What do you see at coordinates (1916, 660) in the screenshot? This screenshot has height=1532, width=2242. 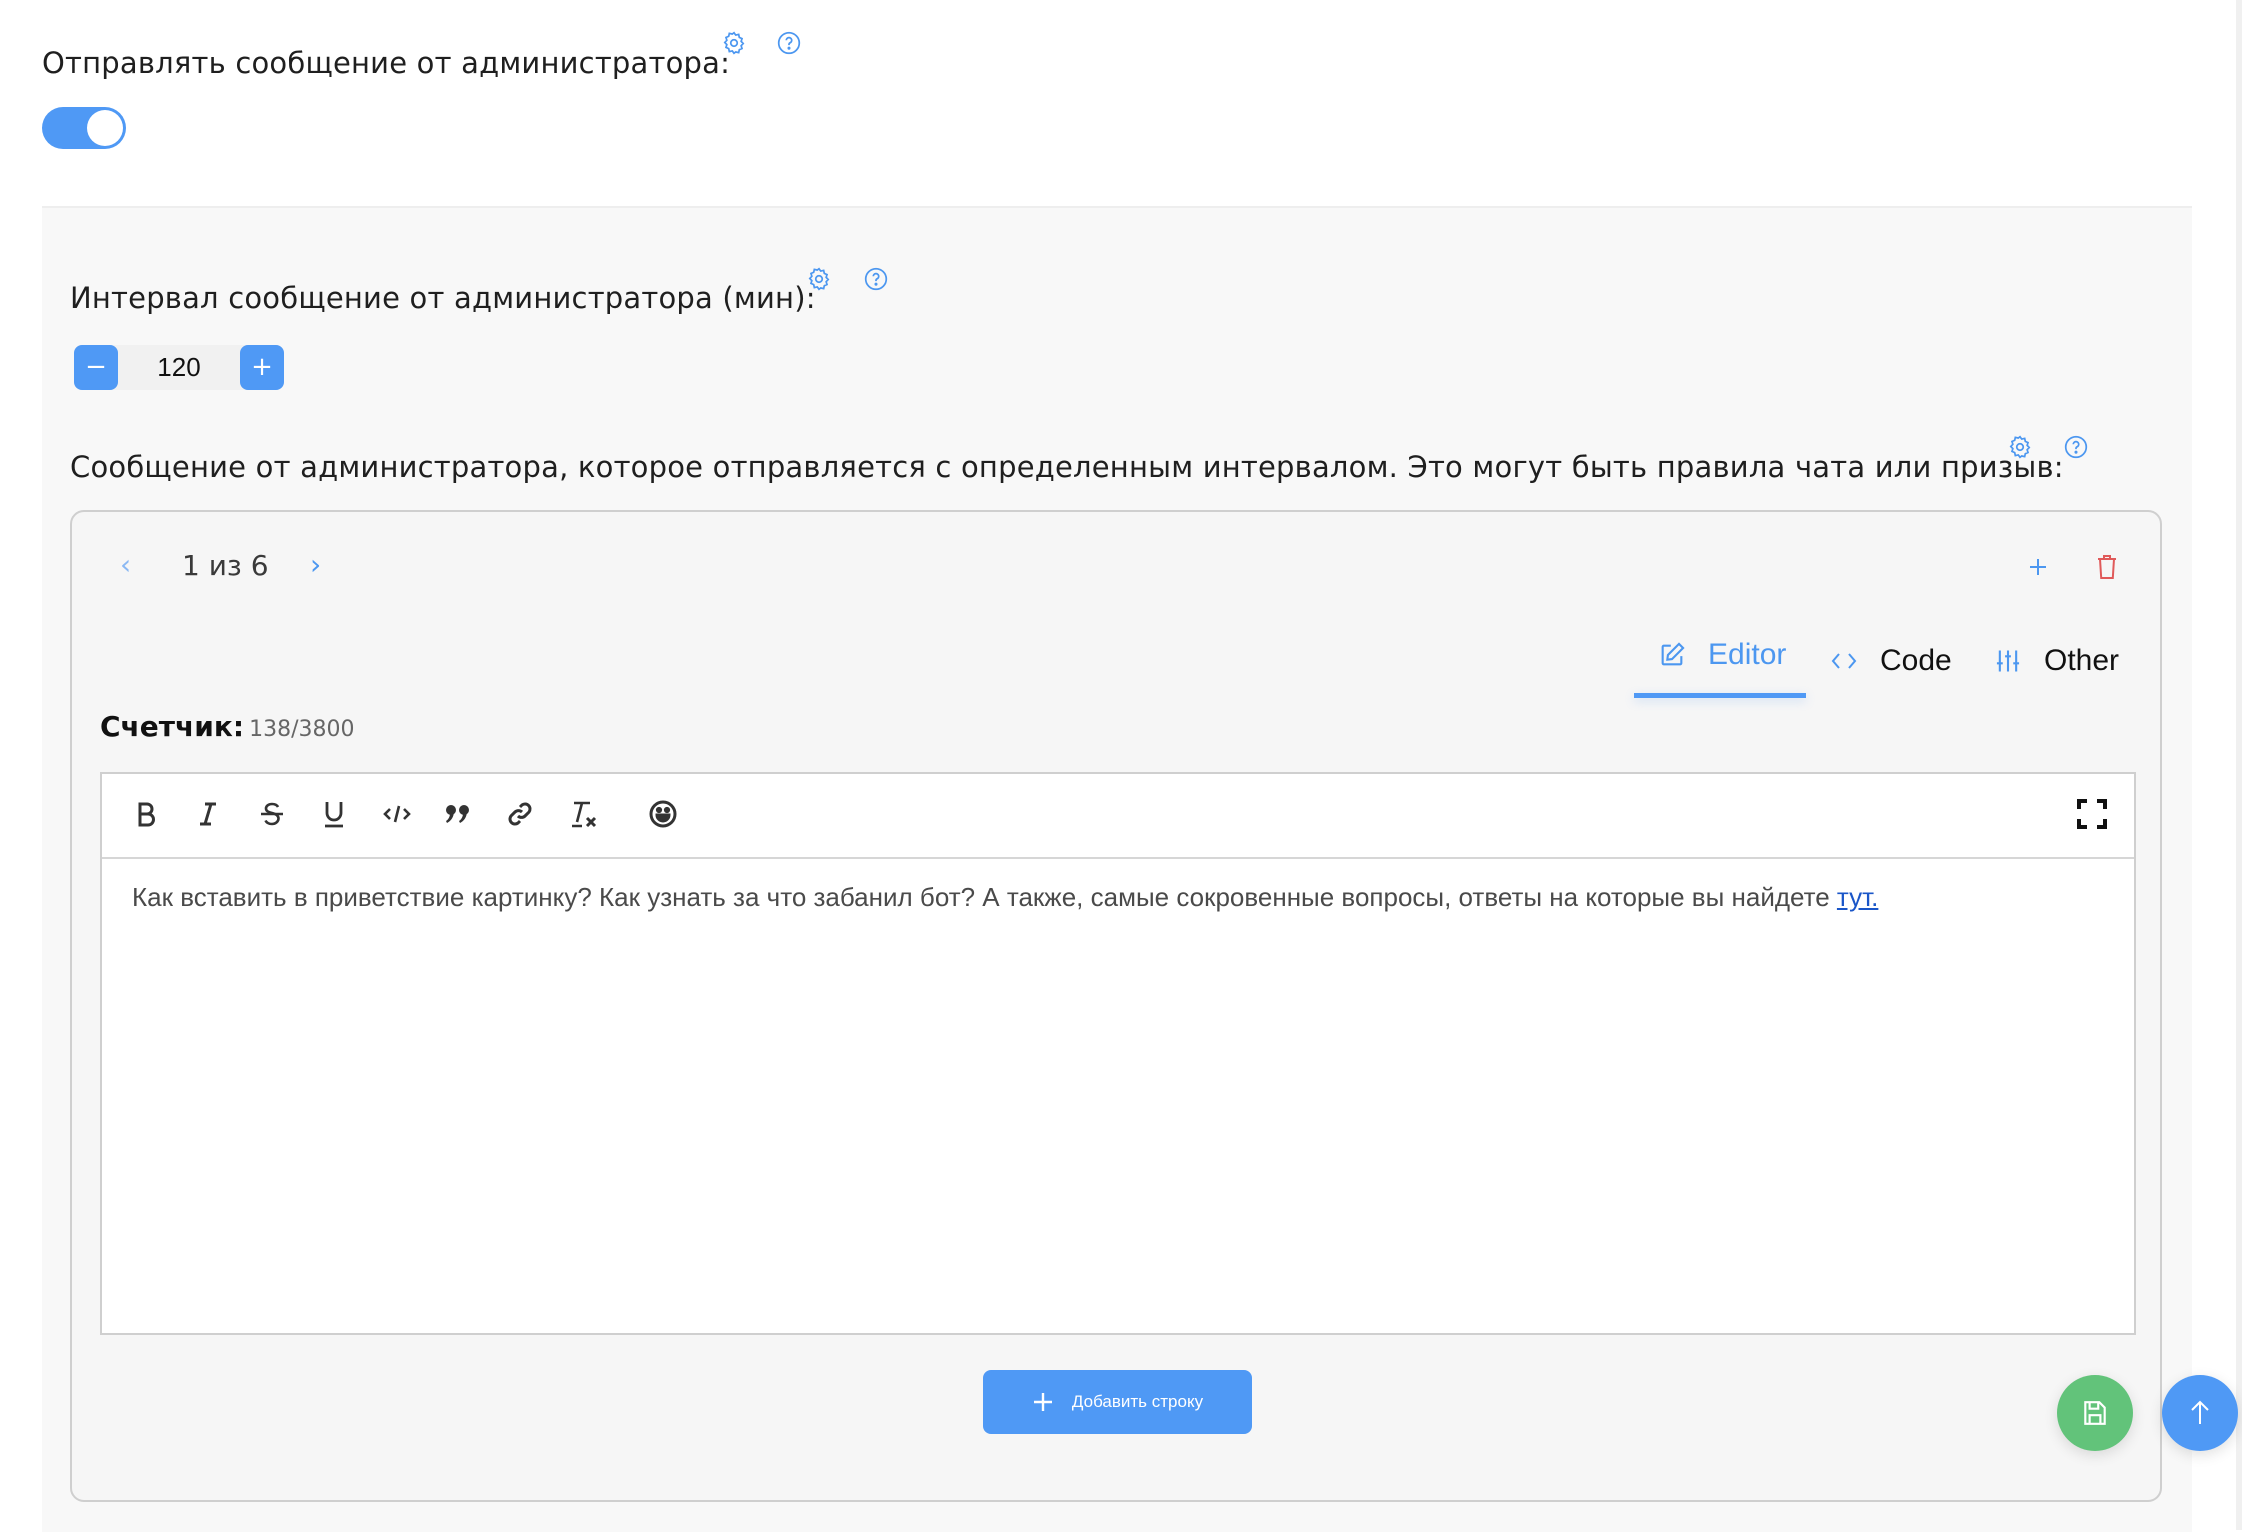 I see `tab-code-label: Code` at bounding box center [1916, 660].